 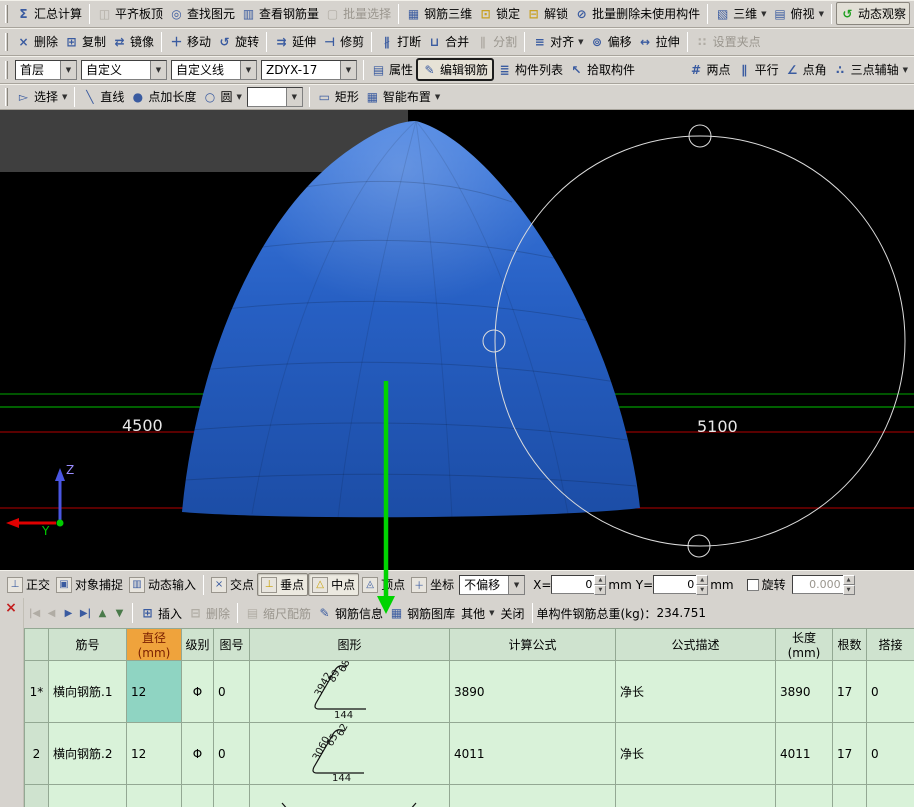 I want to click on break-button: ∦ 打断, so click(x=400, y=41).